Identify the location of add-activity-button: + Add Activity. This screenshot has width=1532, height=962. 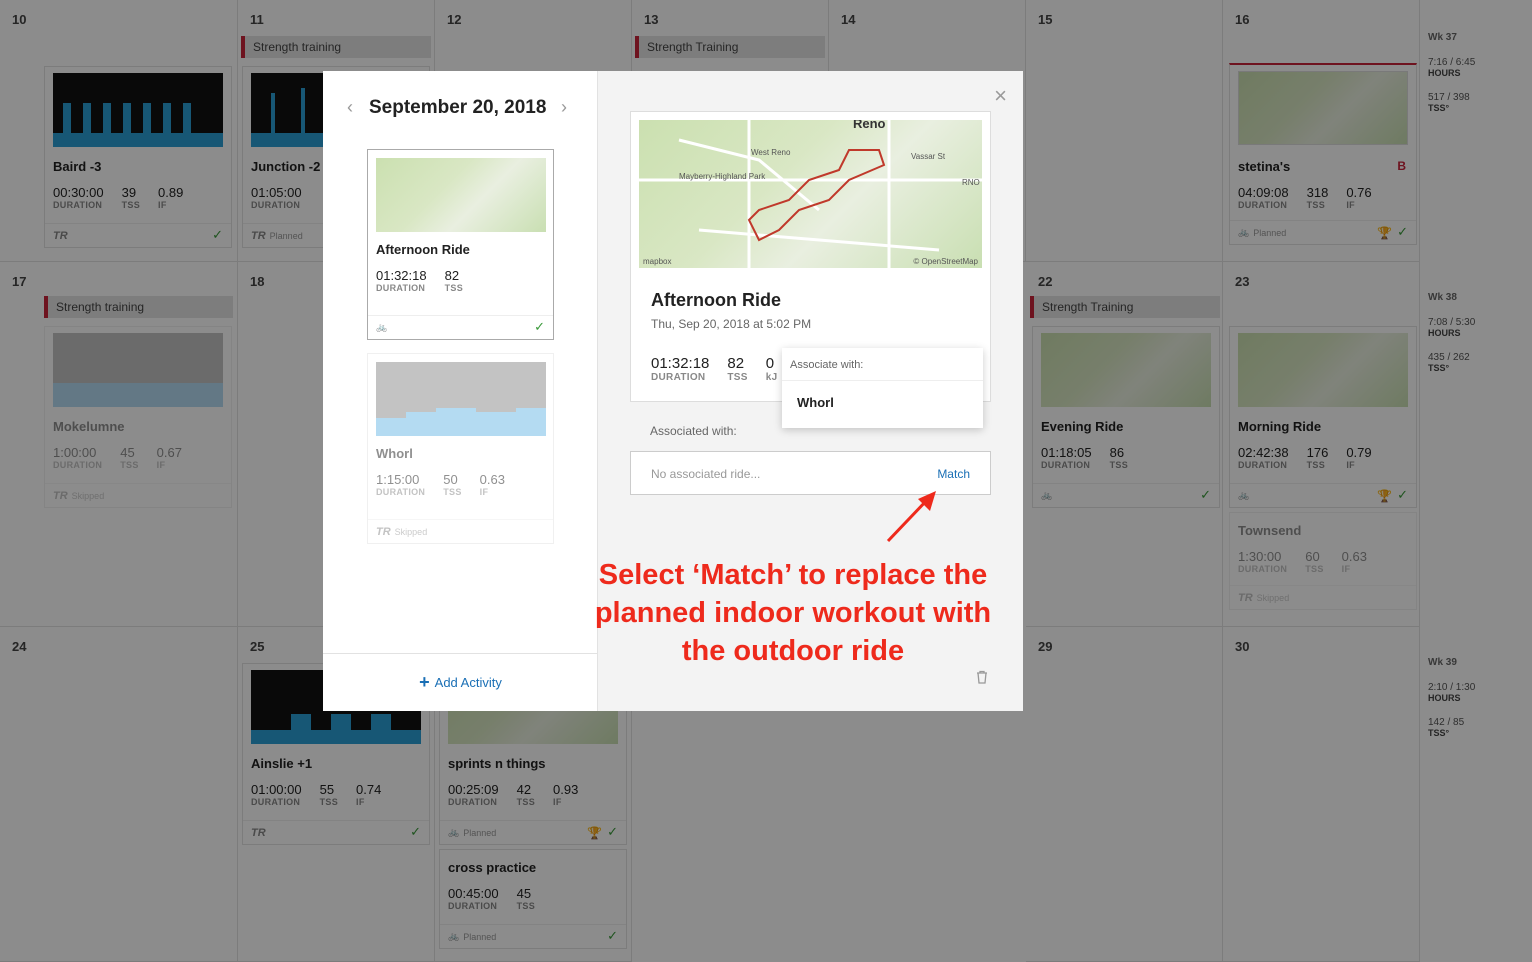
(460, 682).